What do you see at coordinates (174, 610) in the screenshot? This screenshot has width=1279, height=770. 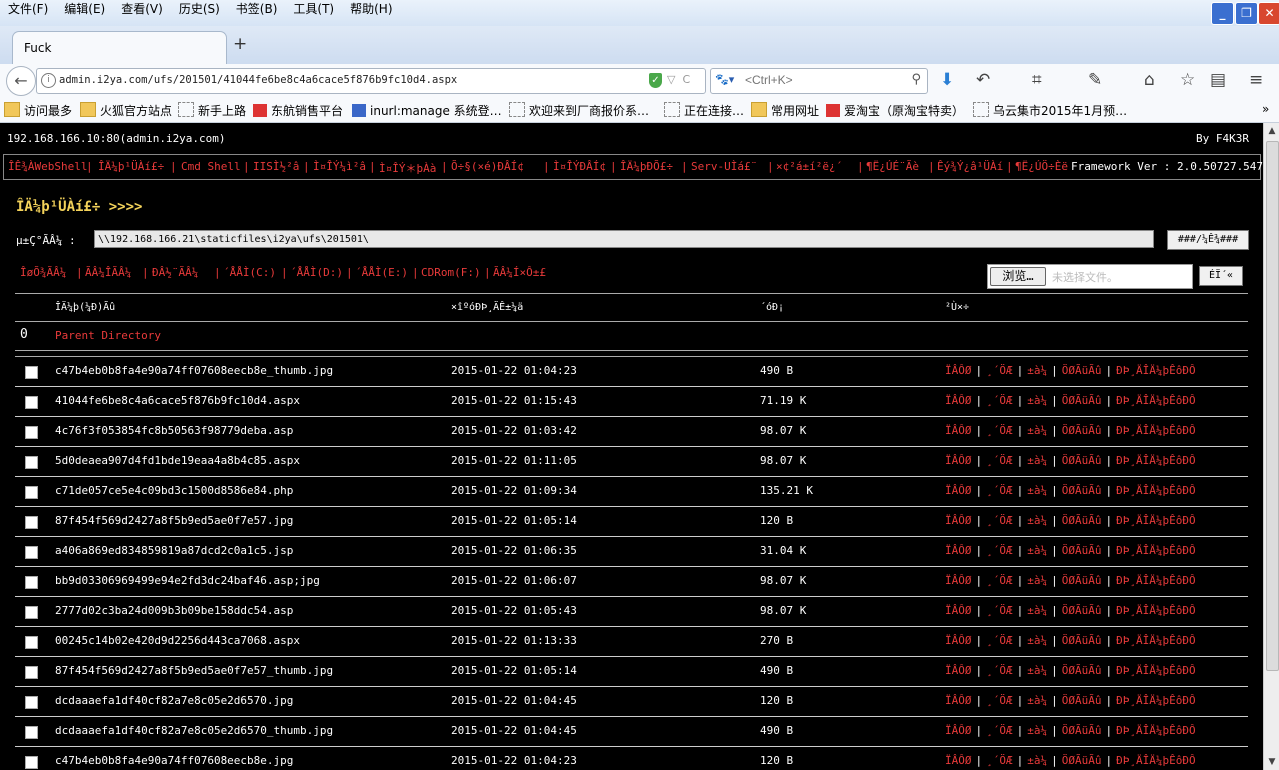 I see `file-name: 2777d02c3ba24d009b3b09be158ddc54.asp` at bounding box center [174, 610].